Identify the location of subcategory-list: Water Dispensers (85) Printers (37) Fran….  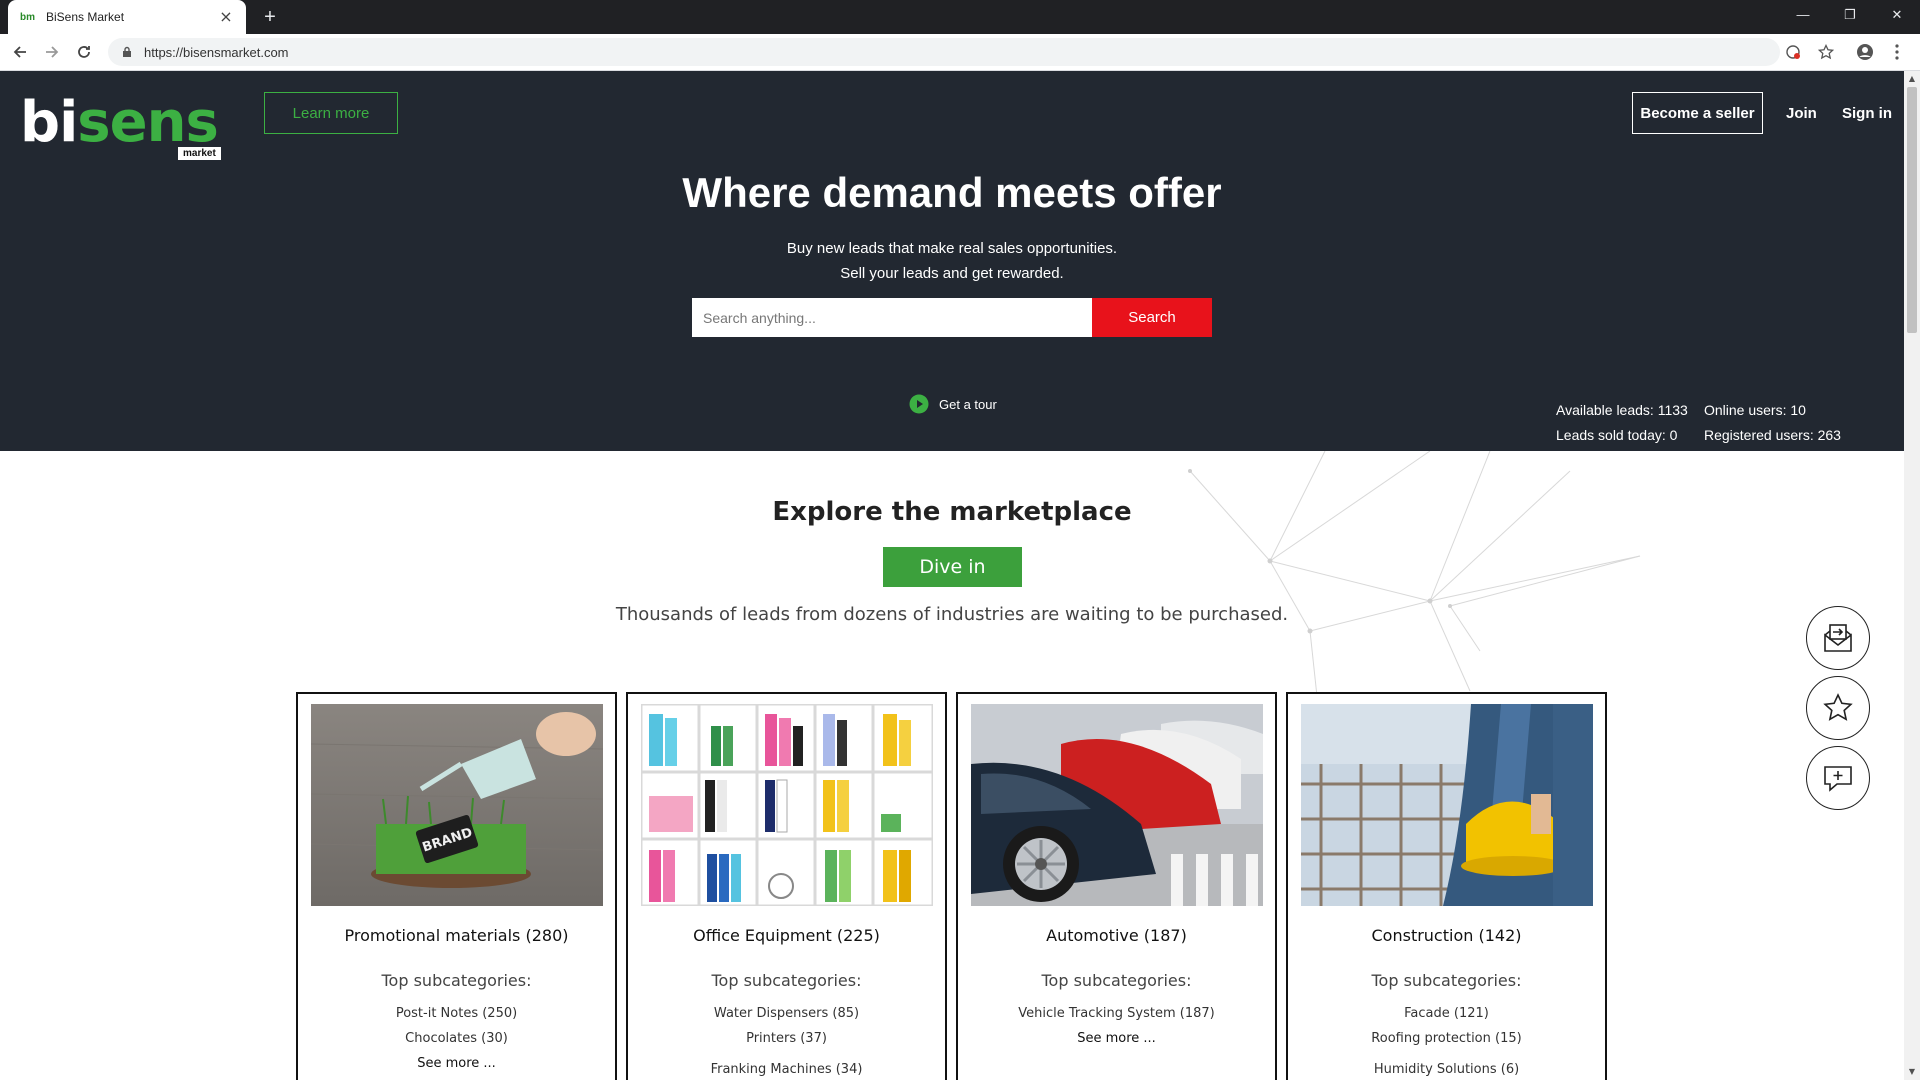
(786, 1040).